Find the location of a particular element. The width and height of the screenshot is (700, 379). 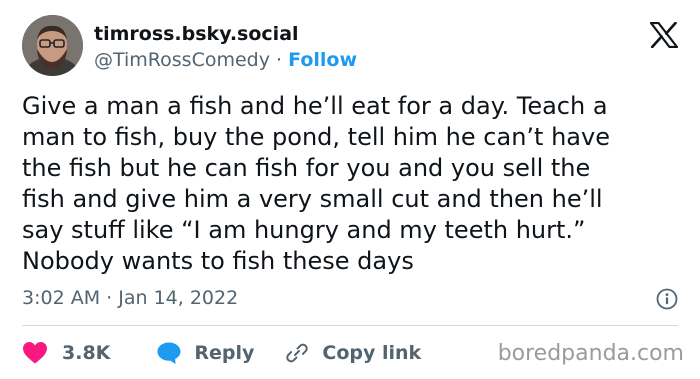

x-logo-icon is located at coordinates (664, 35).